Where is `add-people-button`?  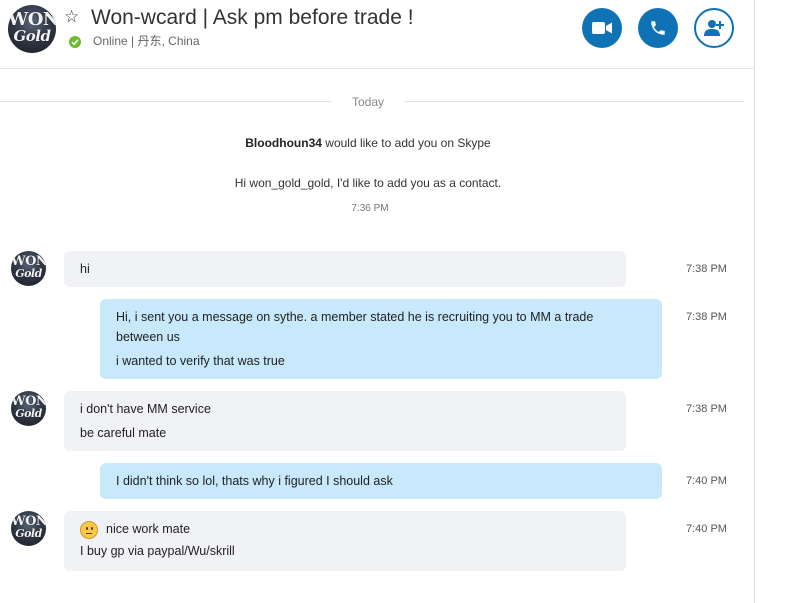 add-people-button is located at coordinates (714, 28).